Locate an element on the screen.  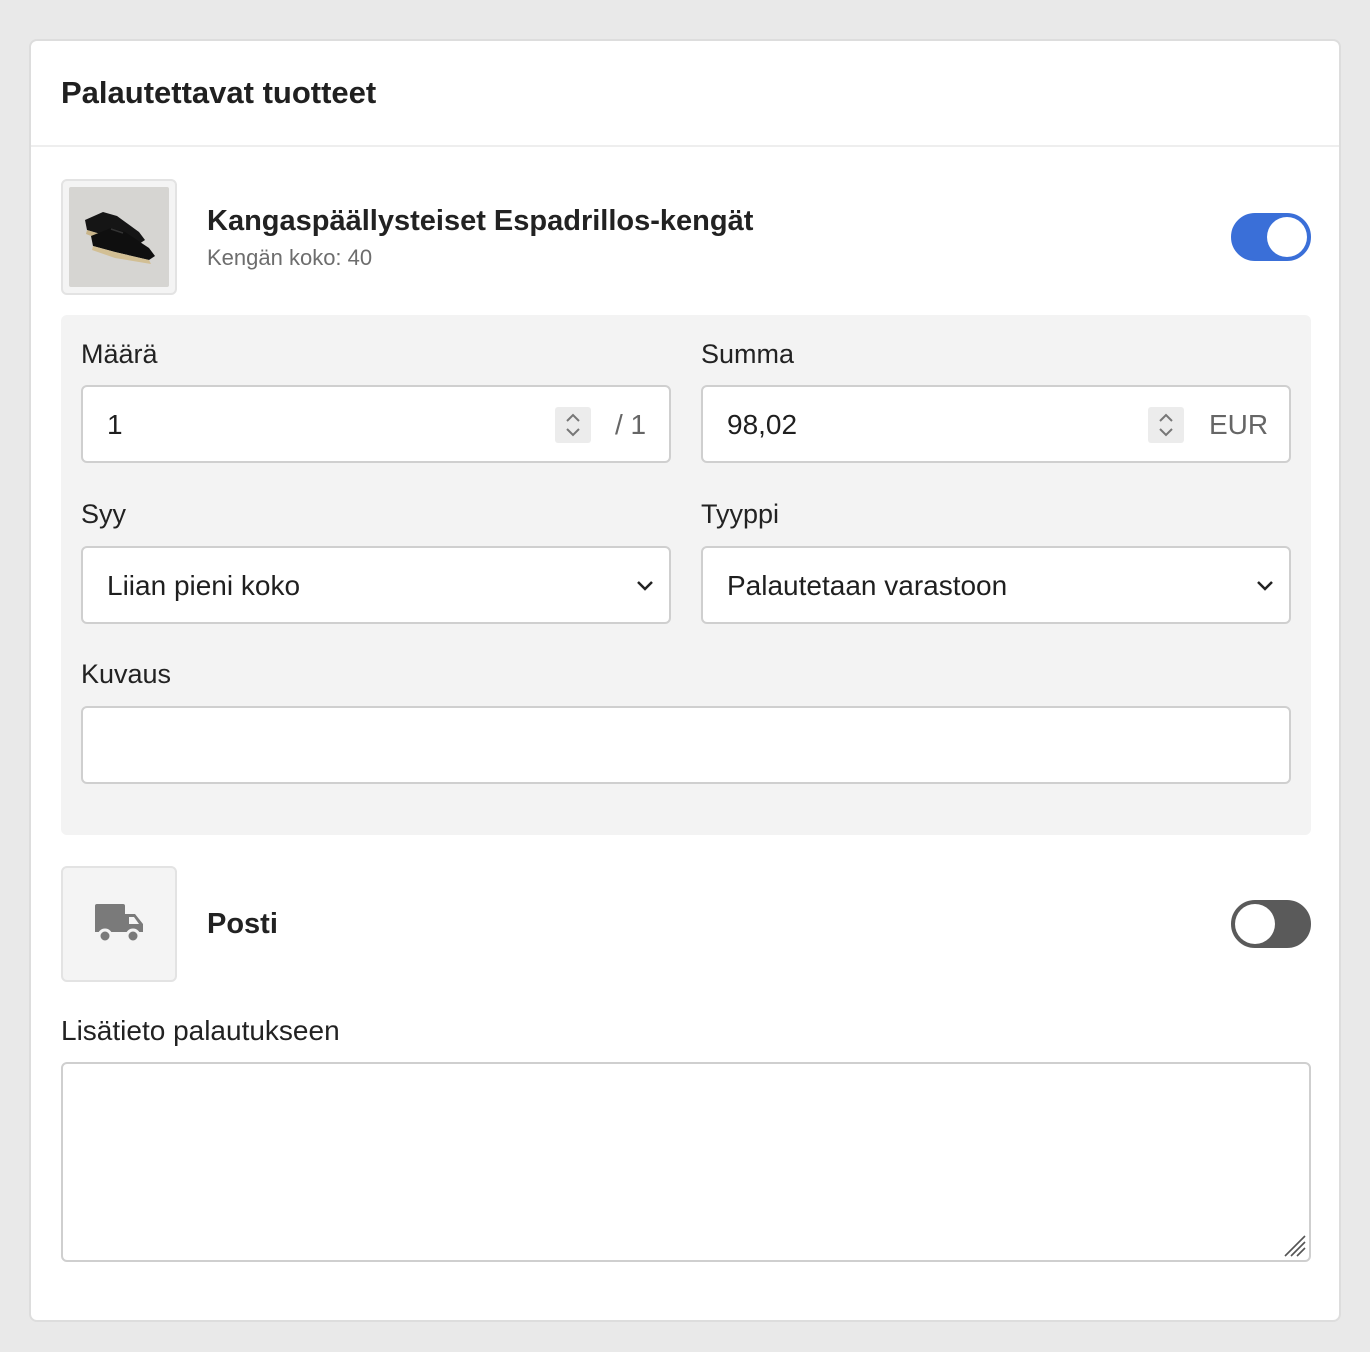
product-thumbnail is located at coordinates (119, 237).